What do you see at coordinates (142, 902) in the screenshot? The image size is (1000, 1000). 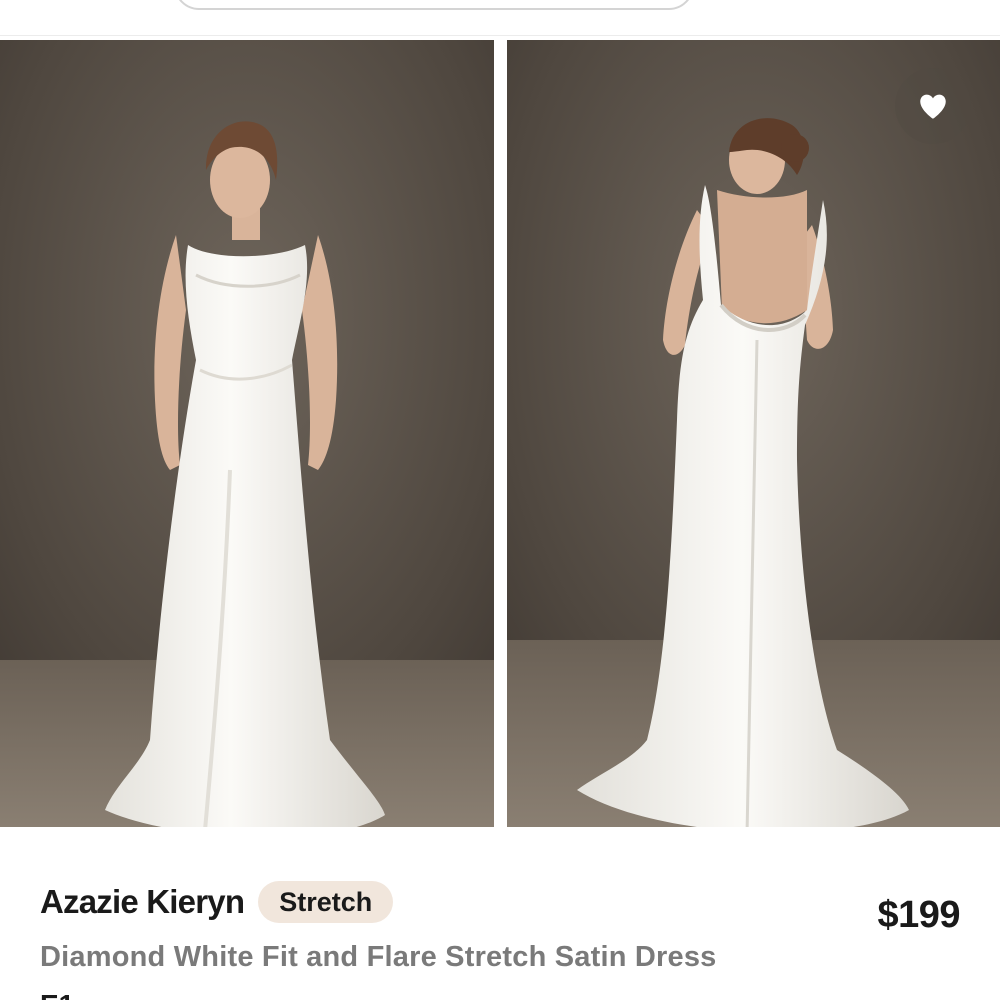 I see `brand-name: Azazie Kieryn` at bounding box center [142, 902].